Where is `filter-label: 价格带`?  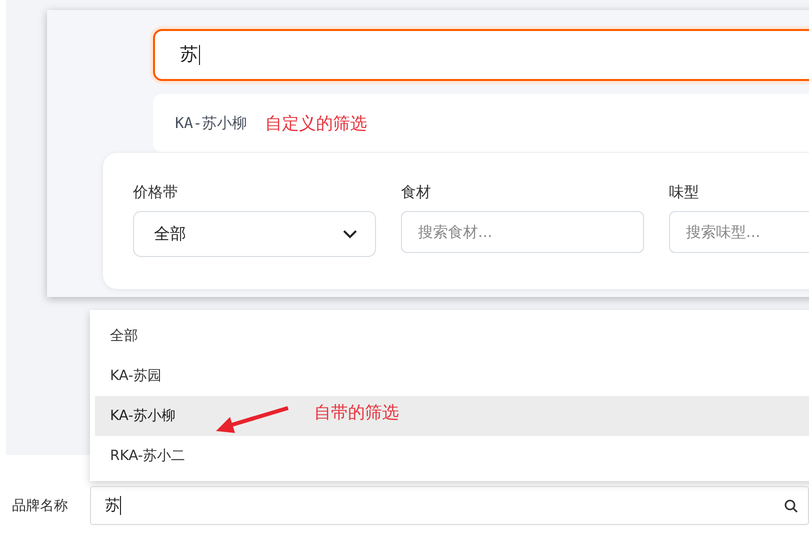
filter-label: 价格带 is located at coordinates (156, 192).